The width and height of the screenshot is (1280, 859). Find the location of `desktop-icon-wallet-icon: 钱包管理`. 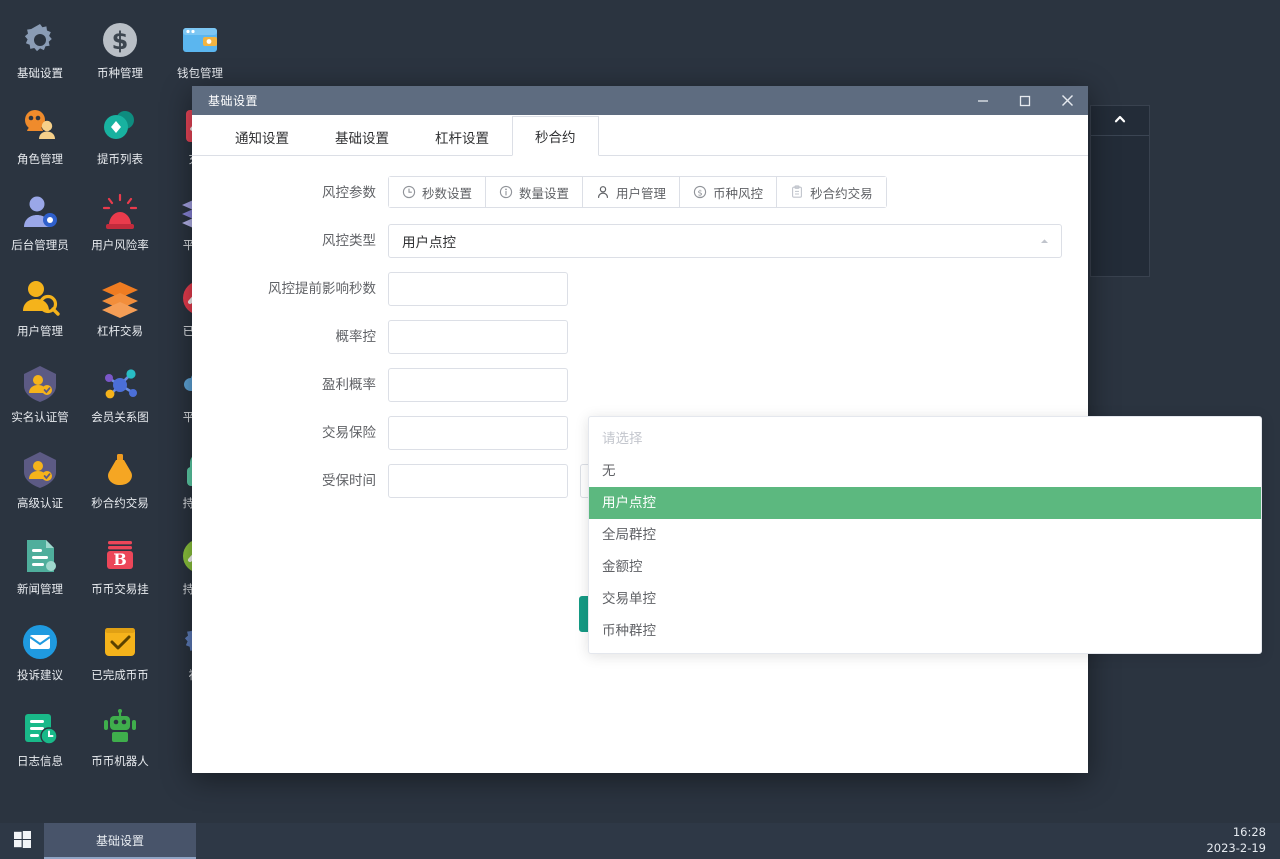

desktop-icon-wallet-icon: 钱包管理 is located at coordinates (200, 51).